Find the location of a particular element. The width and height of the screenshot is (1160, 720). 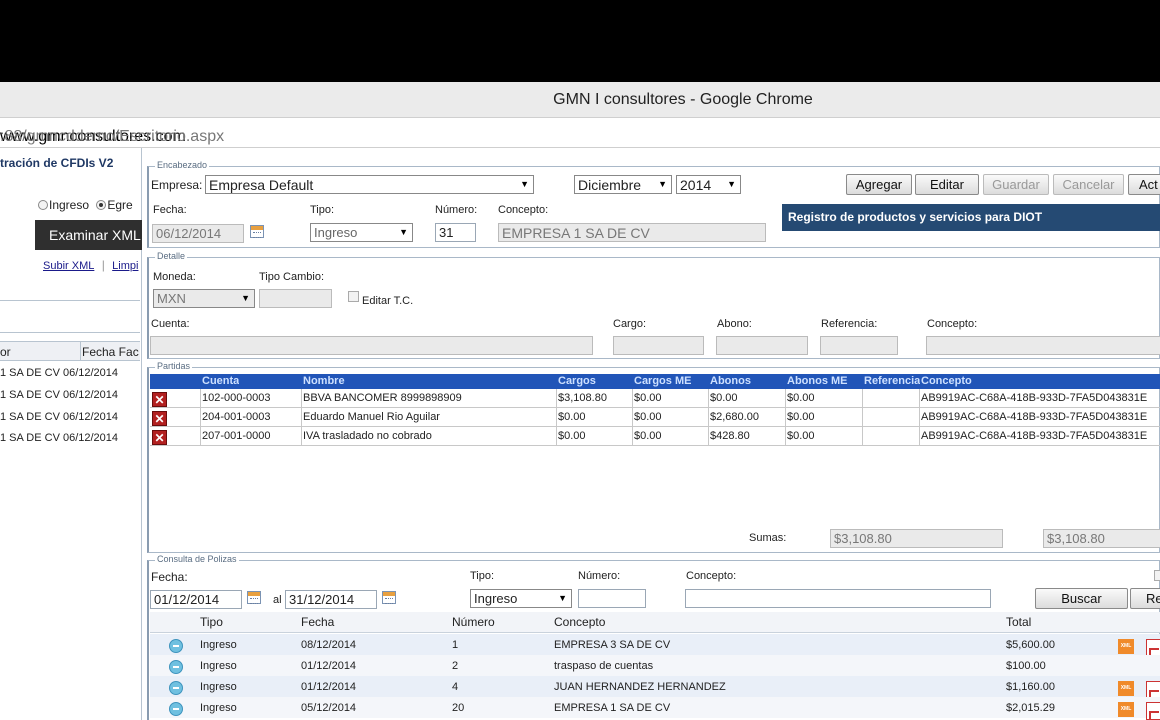

limpiar-link: Limpi is located at coordinates (125, 266).